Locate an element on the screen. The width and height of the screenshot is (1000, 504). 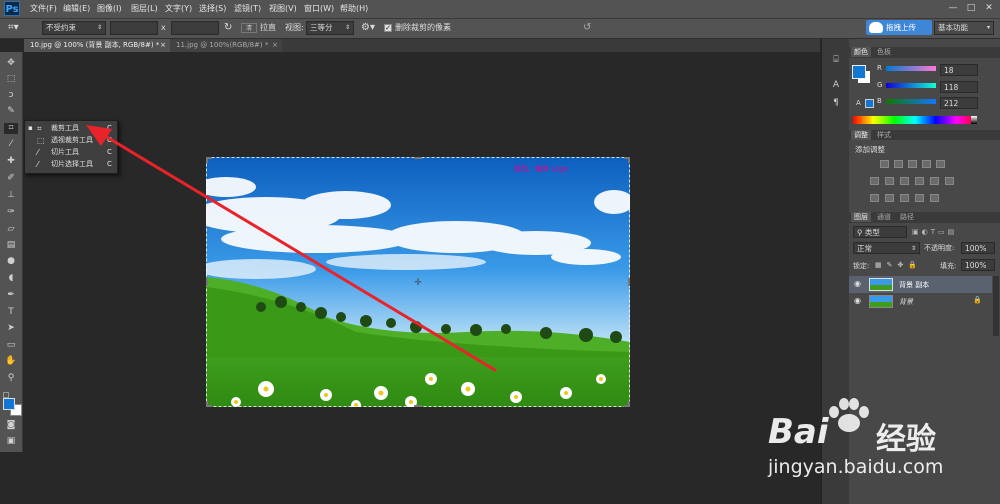
fill-label: 填充: is located at coordinates (948, 266).